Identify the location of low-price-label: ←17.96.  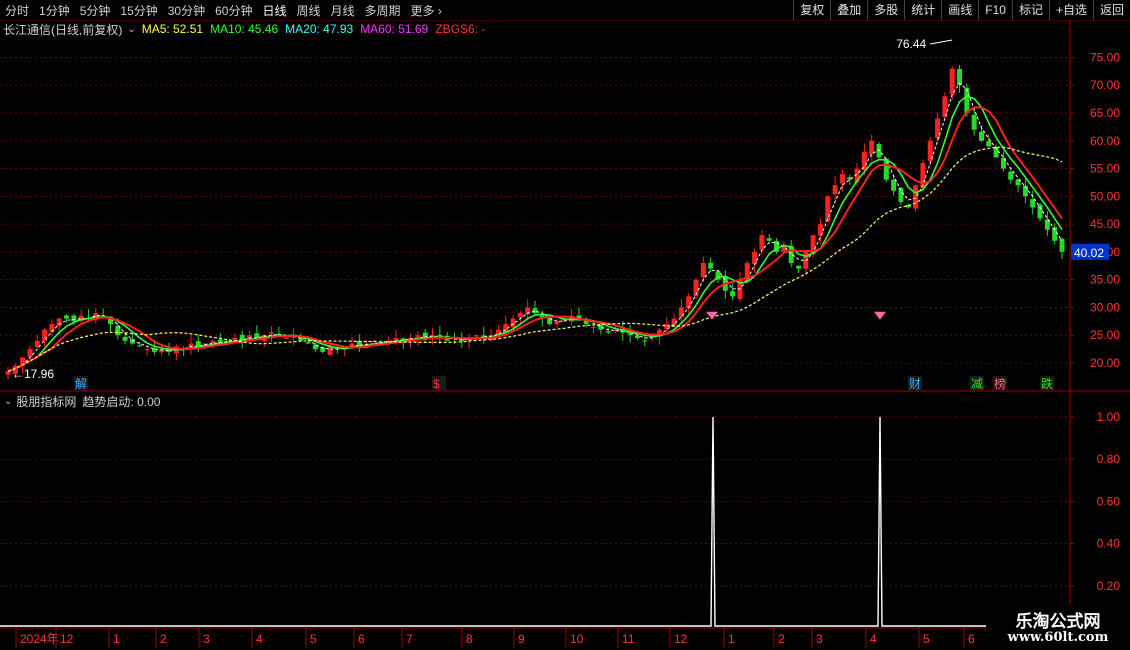
(33, 374).